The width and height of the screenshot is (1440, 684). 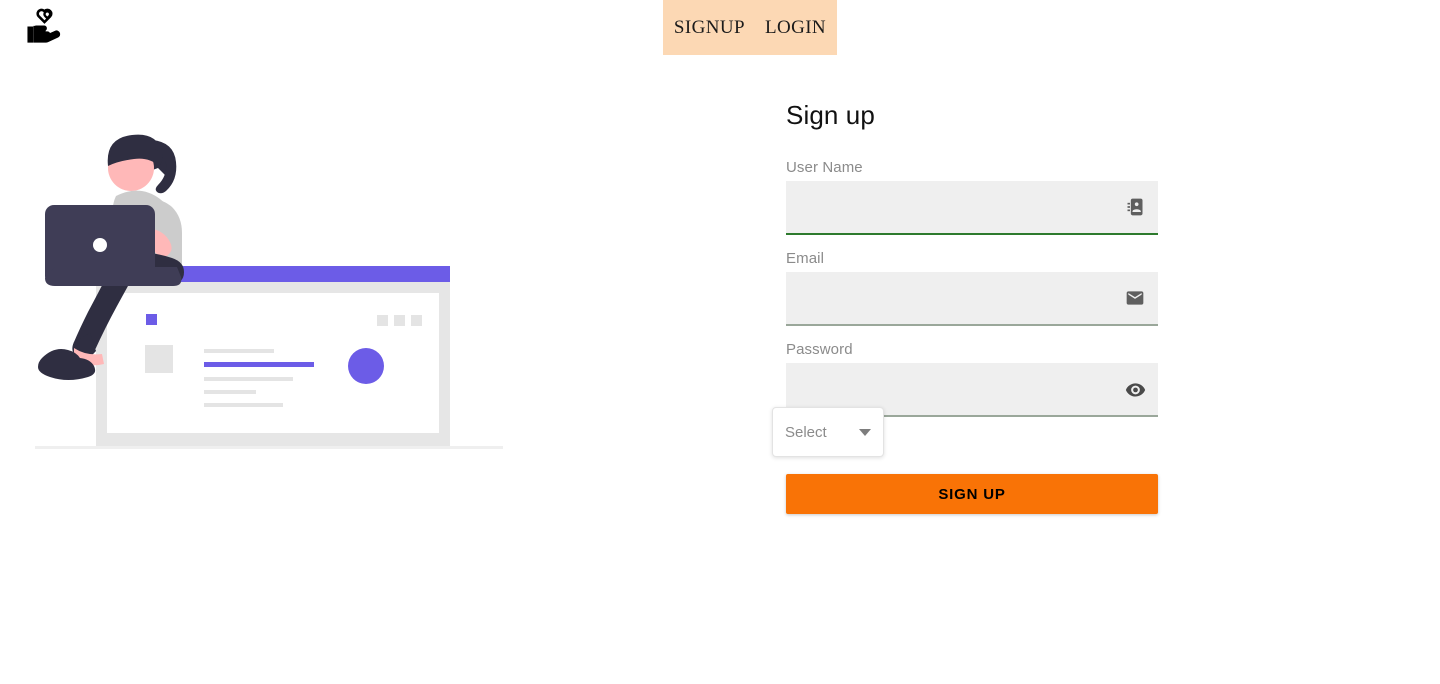 What do you see at coordinates (1135, 298) in the screenshot?
I see `email-icon` at bounding box center [1135, 298].